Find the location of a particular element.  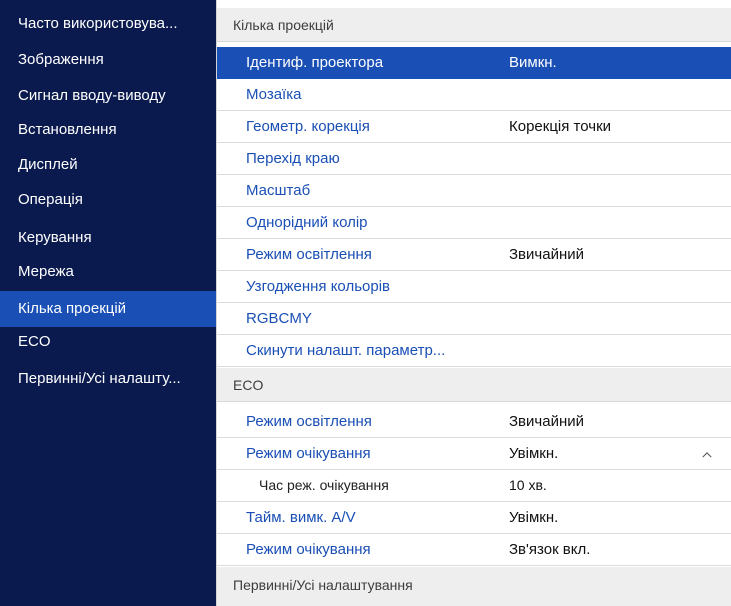

setting-row-standby-time: Час реж. очікування 10 хв. is located at coordinates (474, 486).